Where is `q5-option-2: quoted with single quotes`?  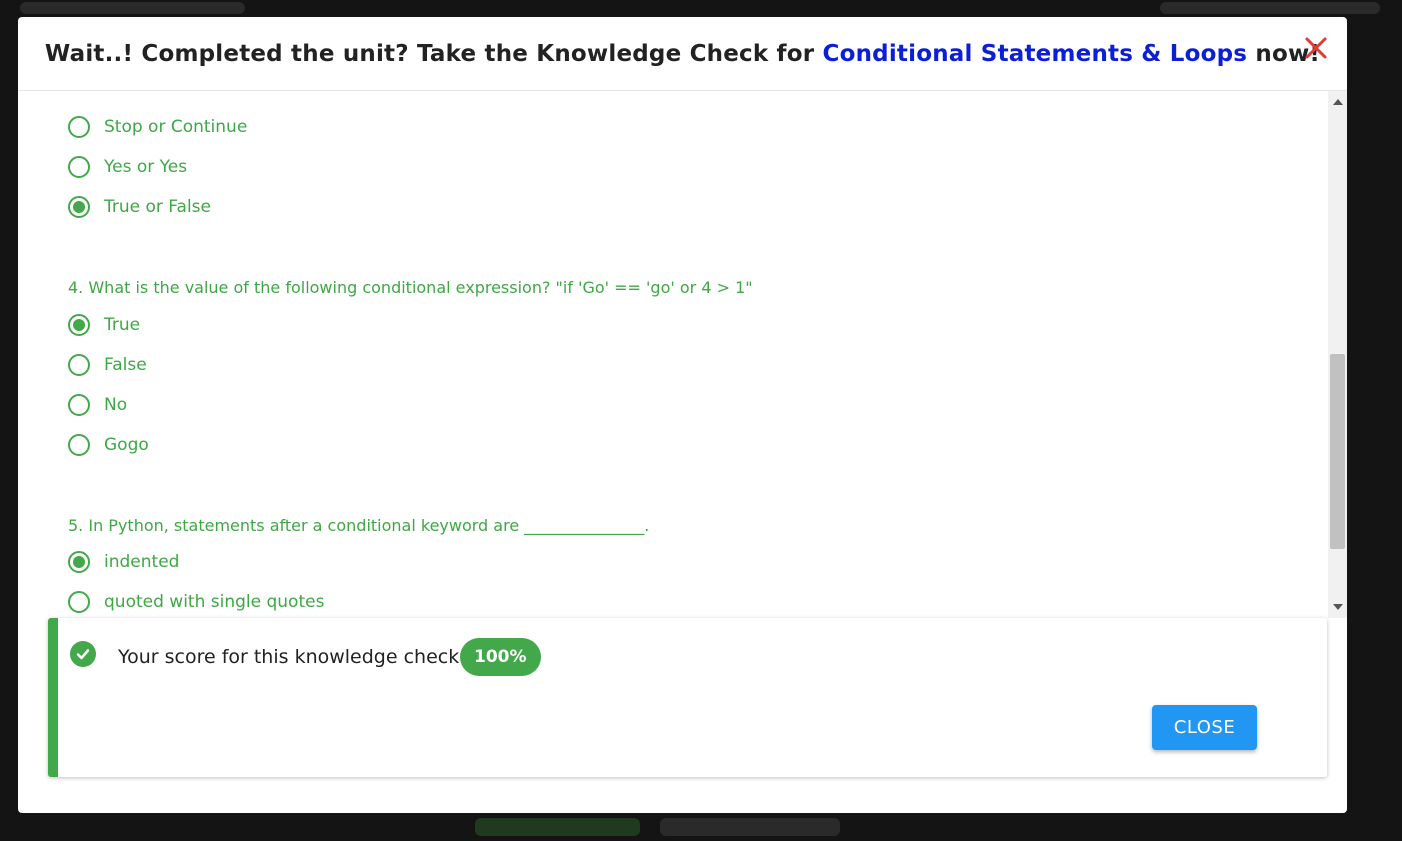
q5-option-2: quoted with single quotes is located at coordinates (196, 602).